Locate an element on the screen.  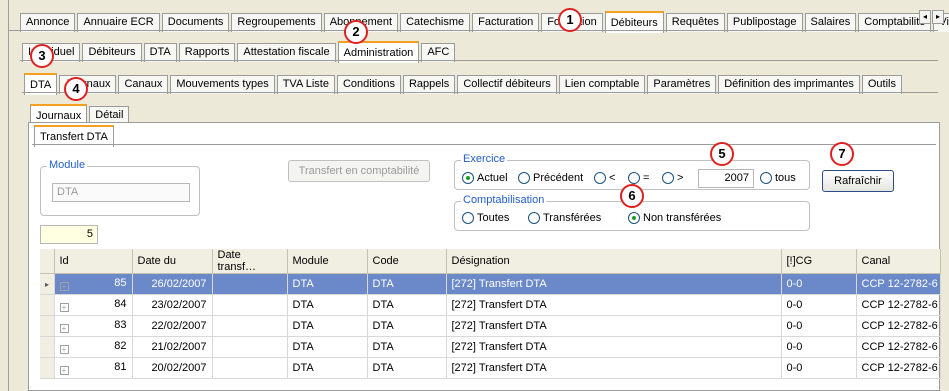
cell-id-value: 85 is located at coordinates (120, 283).